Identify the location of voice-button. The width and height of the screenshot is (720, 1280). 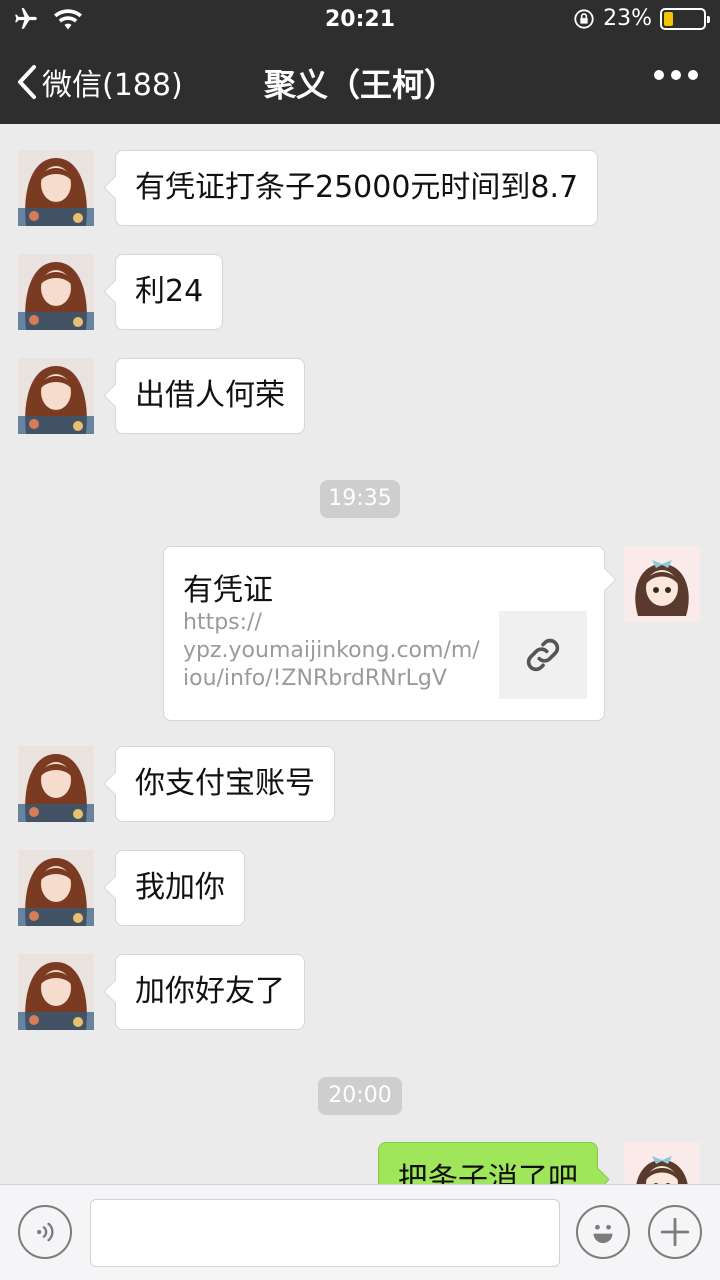
(45, 1232).